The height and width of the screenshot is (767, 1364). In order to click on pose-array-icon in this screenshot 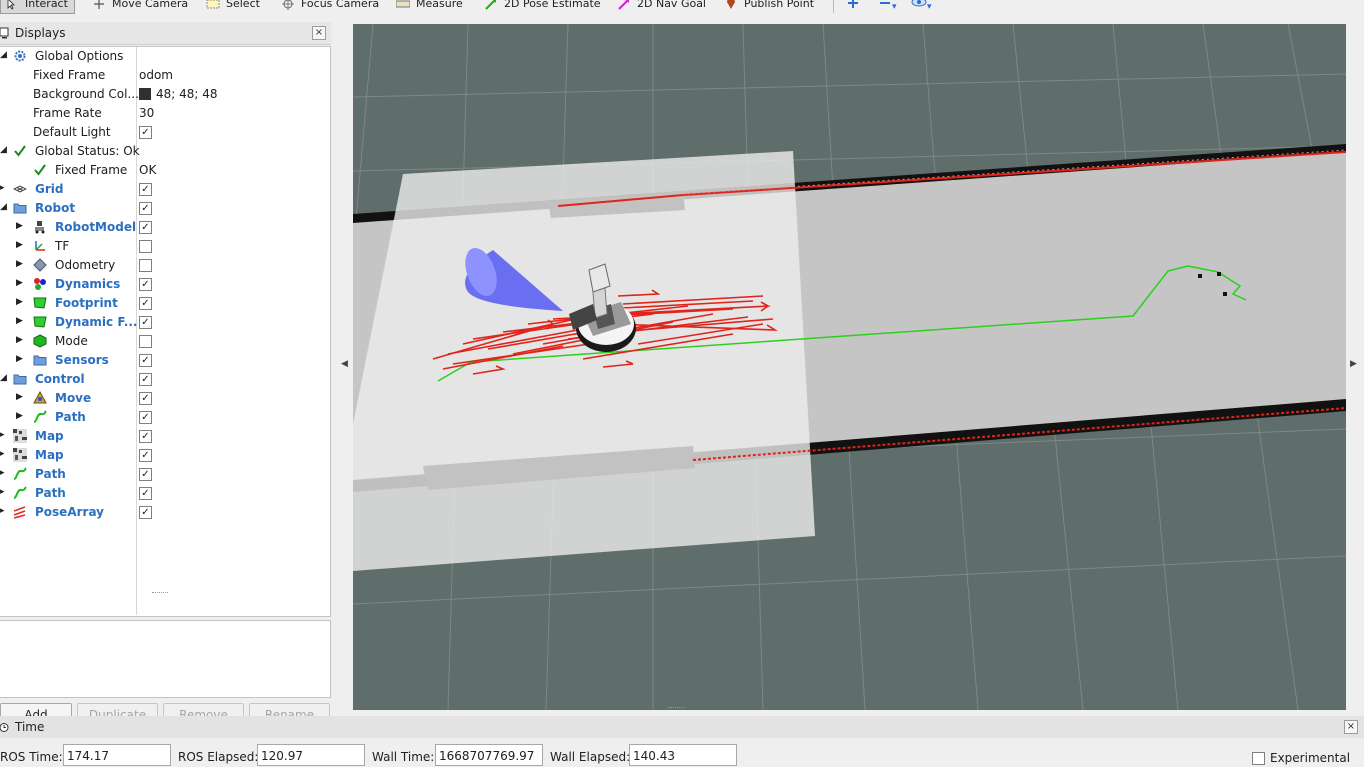, I will do `click(19, 512)`.